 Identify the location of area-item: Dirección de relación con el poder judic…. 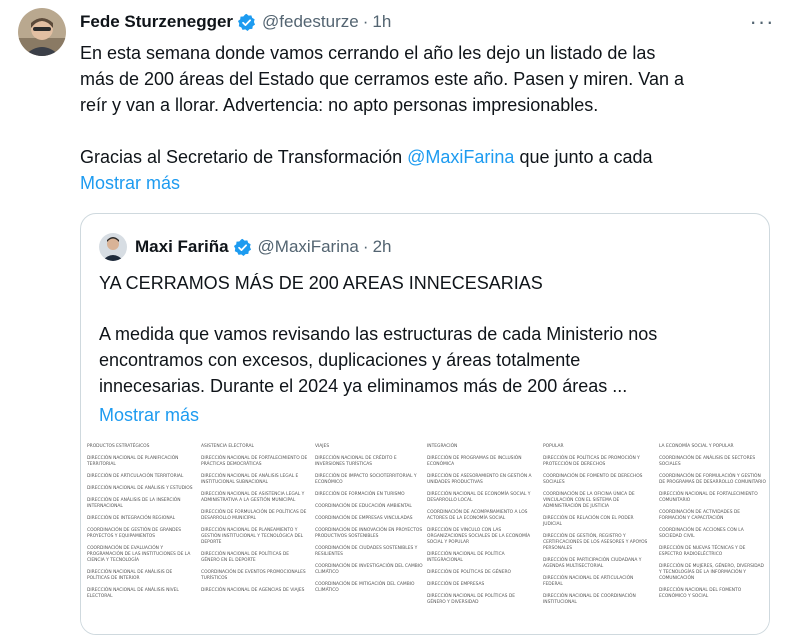
(588, 521).